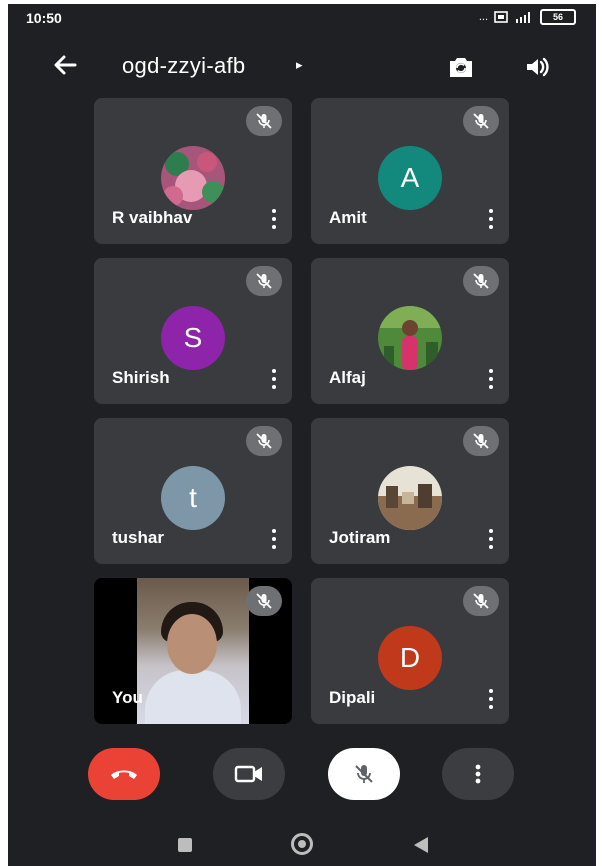 The height and width of the screenshot is (866, 602). What do you see at coordinates (421, 845) in the screenshot?
I see `nav-back-icon` at bounding box center [421, 845].